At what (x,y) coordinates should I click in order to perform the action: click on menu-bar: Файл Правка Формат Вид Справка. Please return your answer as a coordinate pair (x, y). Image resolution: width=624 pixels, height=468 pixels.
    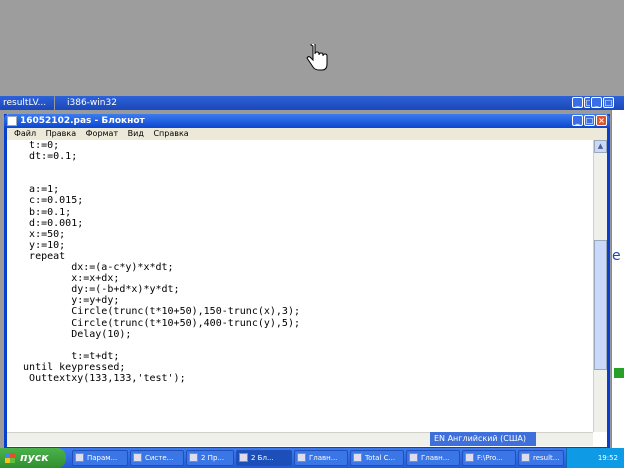
    Looking at the image, I should click on (307, 134).